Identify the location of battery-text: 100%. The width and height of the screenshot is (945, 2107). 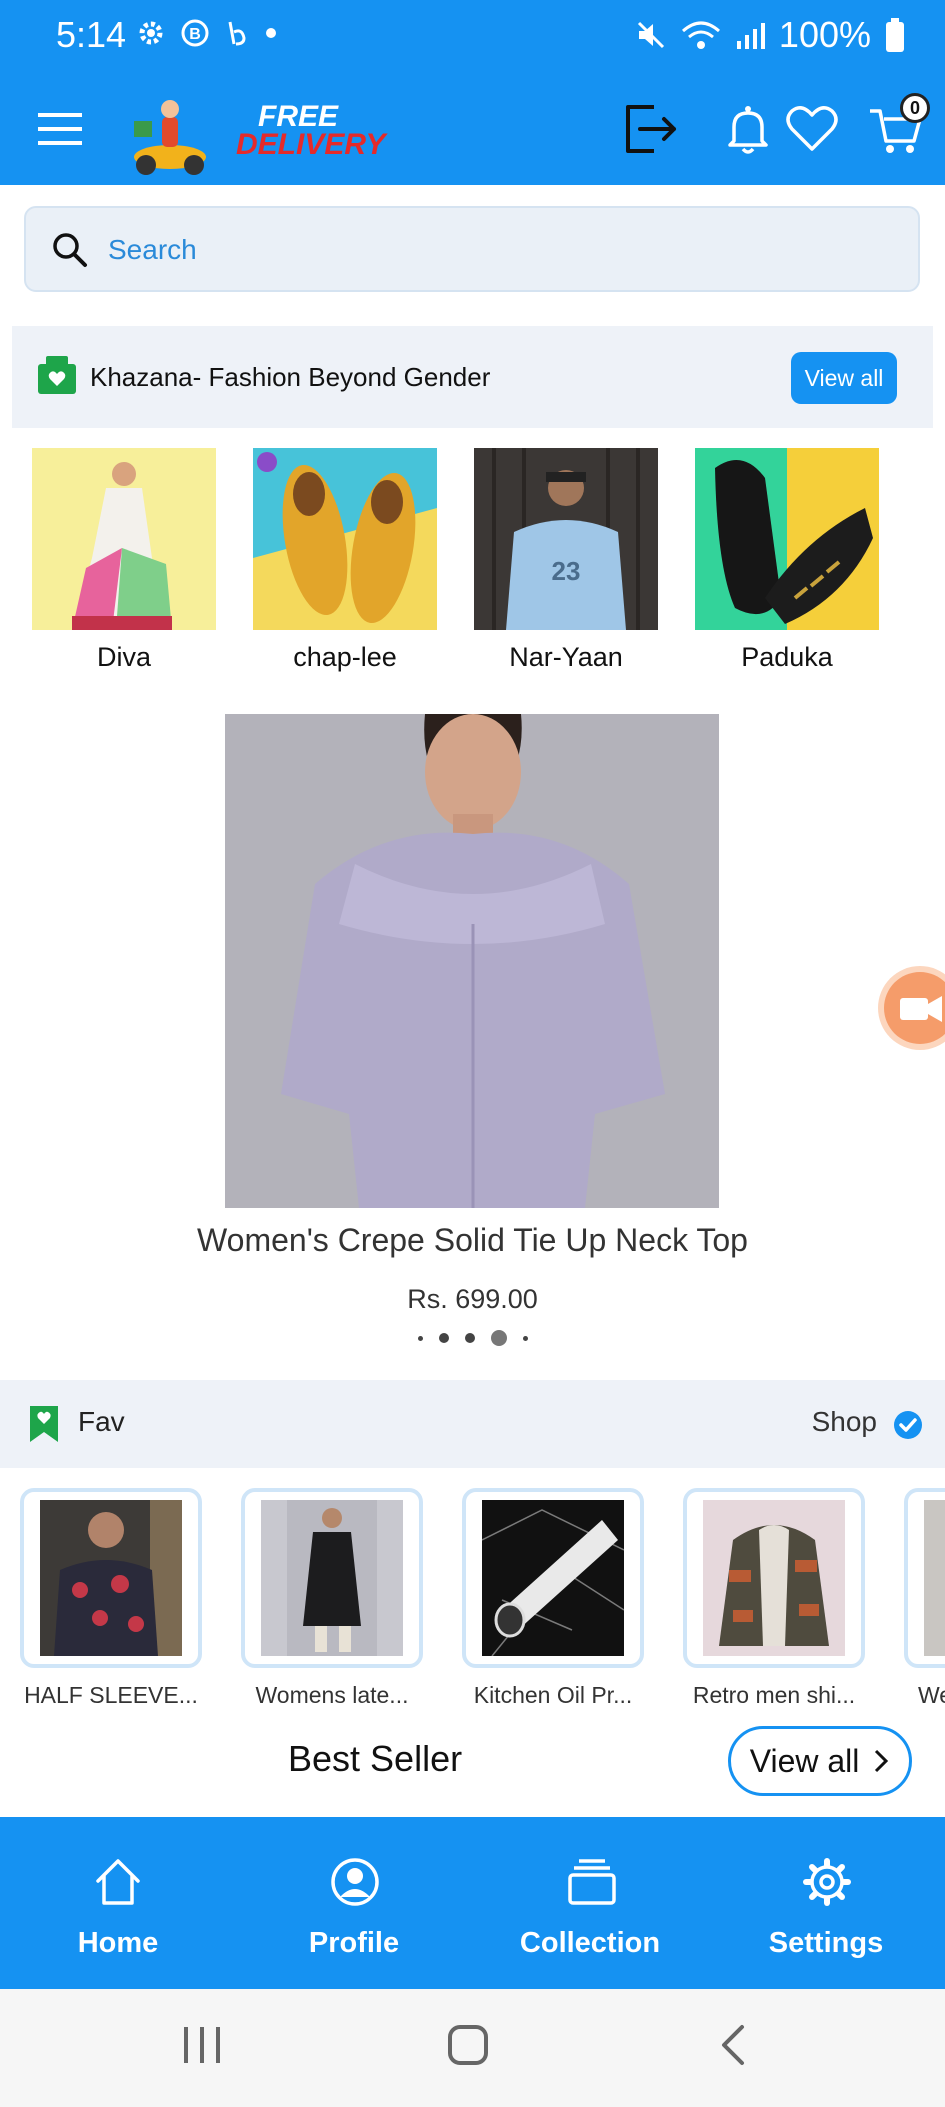
(824, 34).